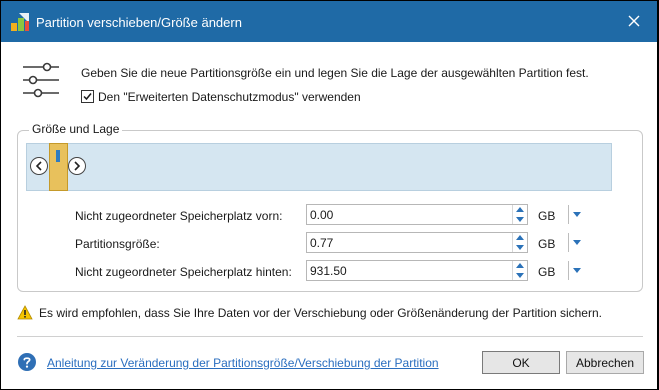 The width and height of the screenshot is (659, 390). I want to click on cancel-button: Abbrechen, so click(605, 362).